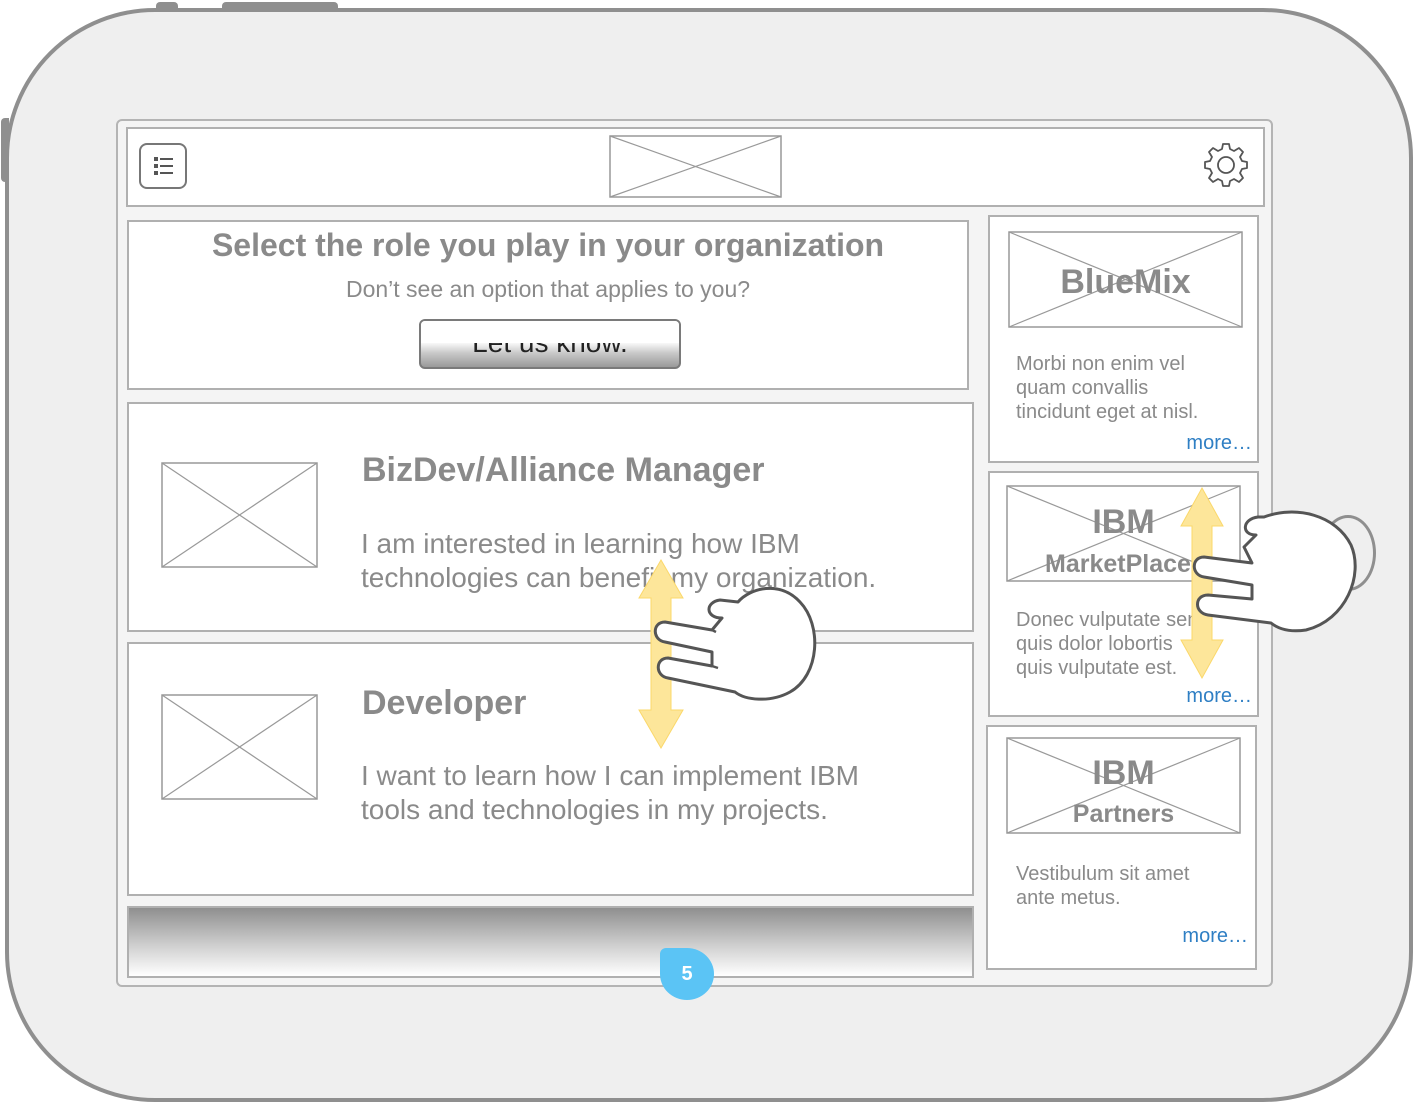 The width and height of the screenshot is (1418, 1106). I want to click on card-title: IBM, so click(1123, 773).